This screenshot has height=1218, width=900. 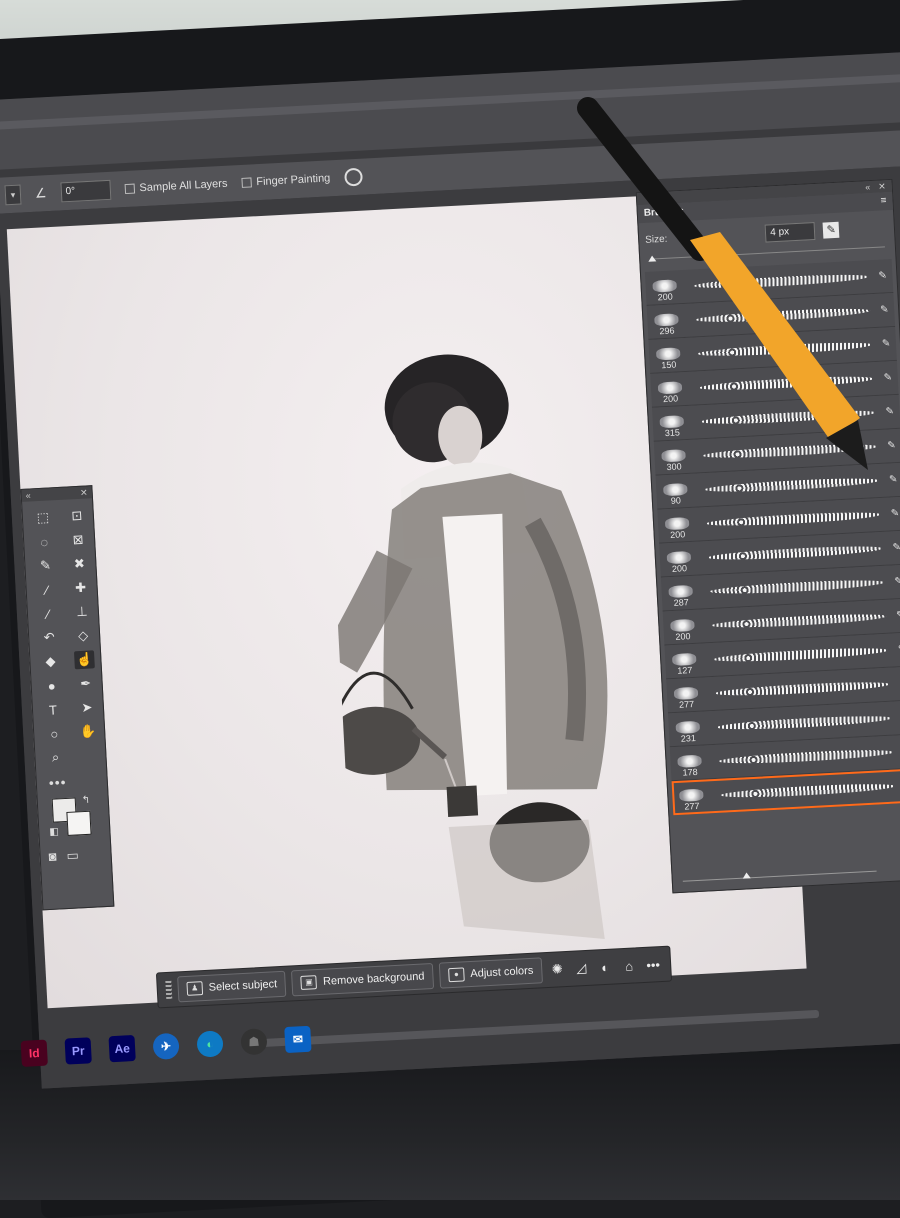 What do you see at coordinates (246, 182) in the screenshot?
I see `finger-painting-checkbox` at bounding box center [246, 182].